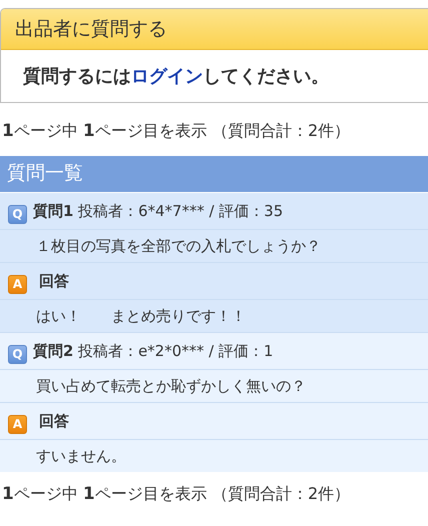 This screenshot has width=428, height=526. I want to click on login-link: ログイン, so click(167, 76).